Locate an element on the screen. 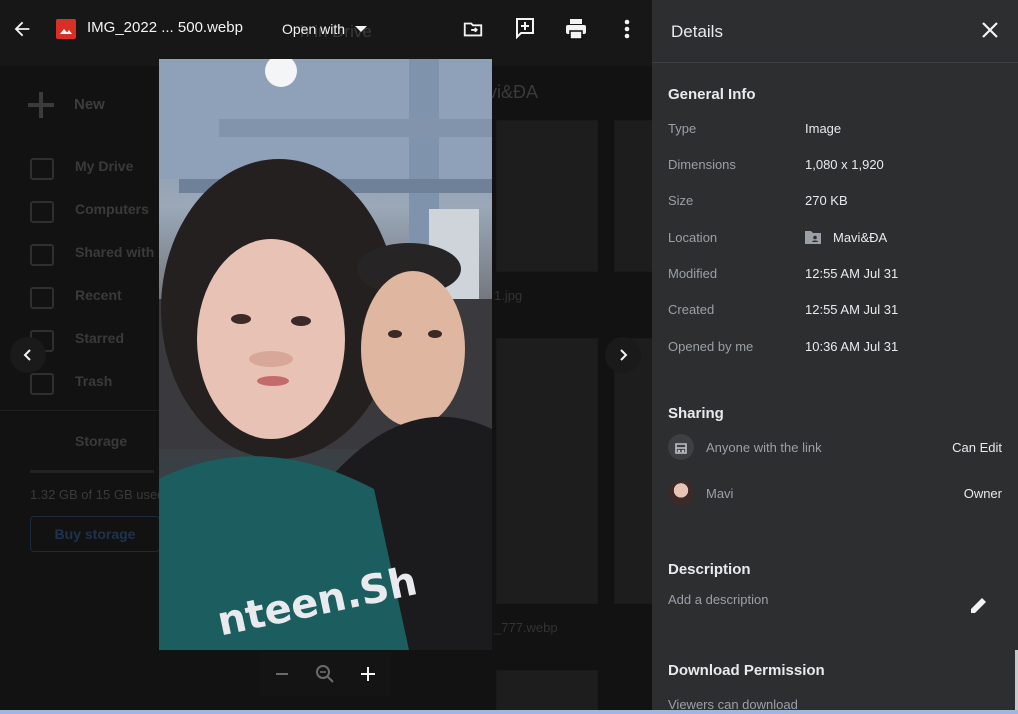 The height and width of the screenshot is (714, 1018). info-value: 1,080 x 1,920 is located at coordinates (844, 164).